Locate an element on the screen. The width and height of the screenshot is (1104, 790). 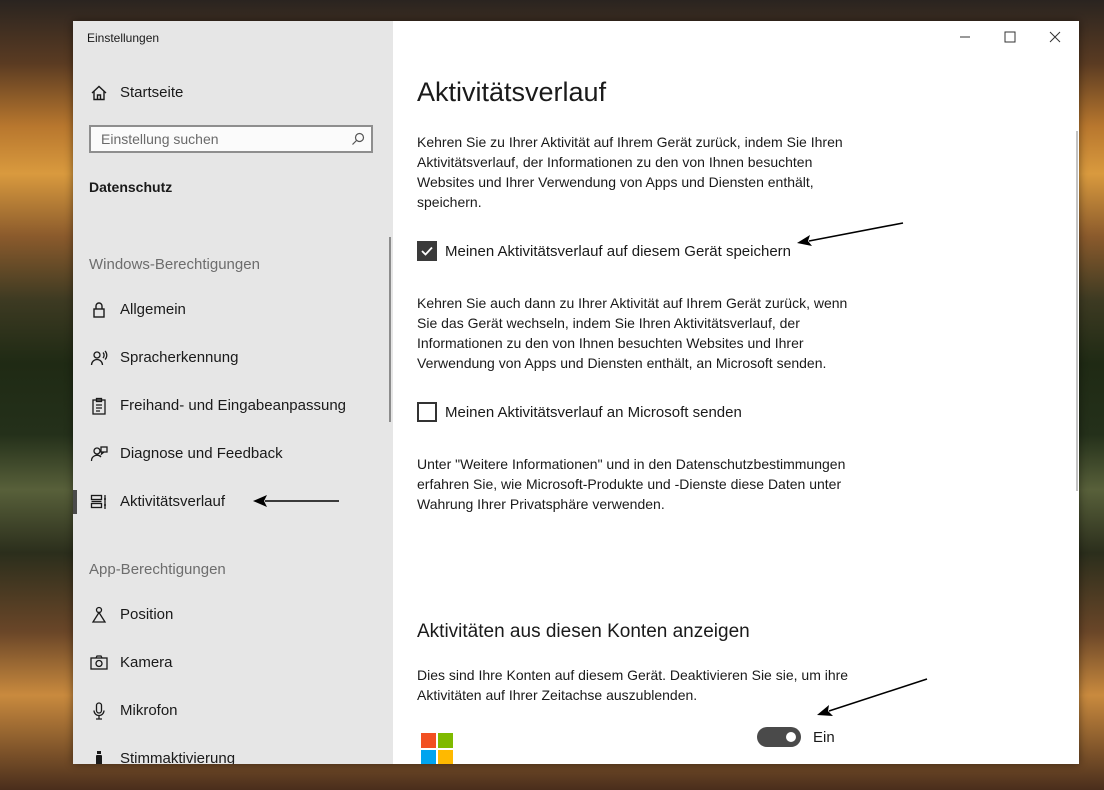
category-title: Datenschutz is located at coordinates (131, 187).